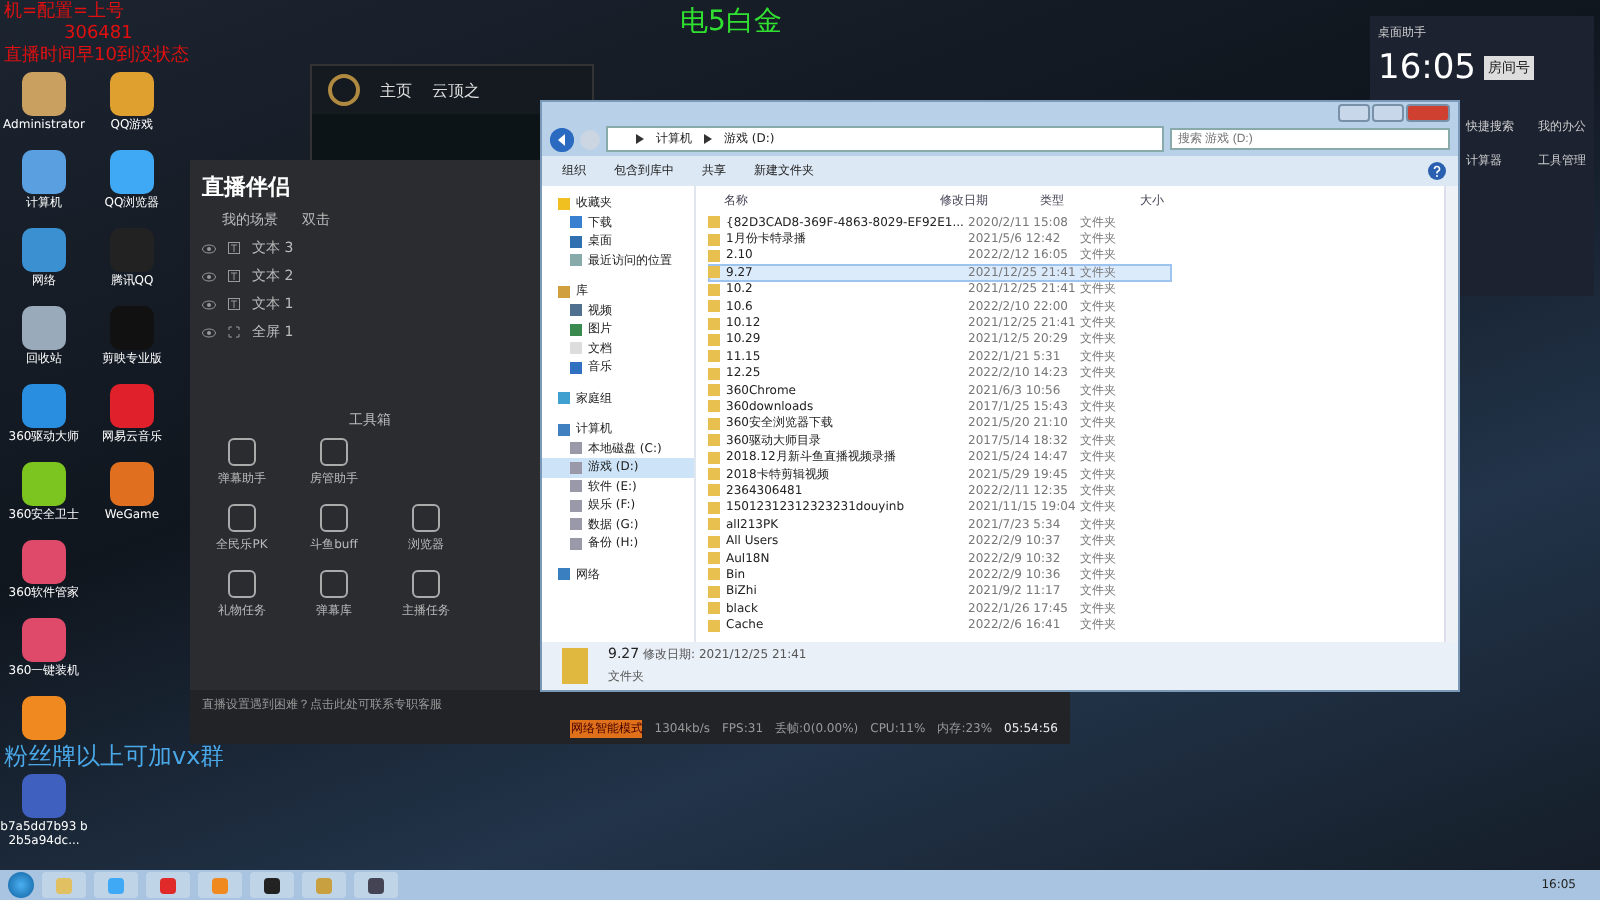 The width and height of the screenshot is (1600, 900). Describe the element at coordinates (234, 332) in the screenshot. I see `frame-icon` at that location.